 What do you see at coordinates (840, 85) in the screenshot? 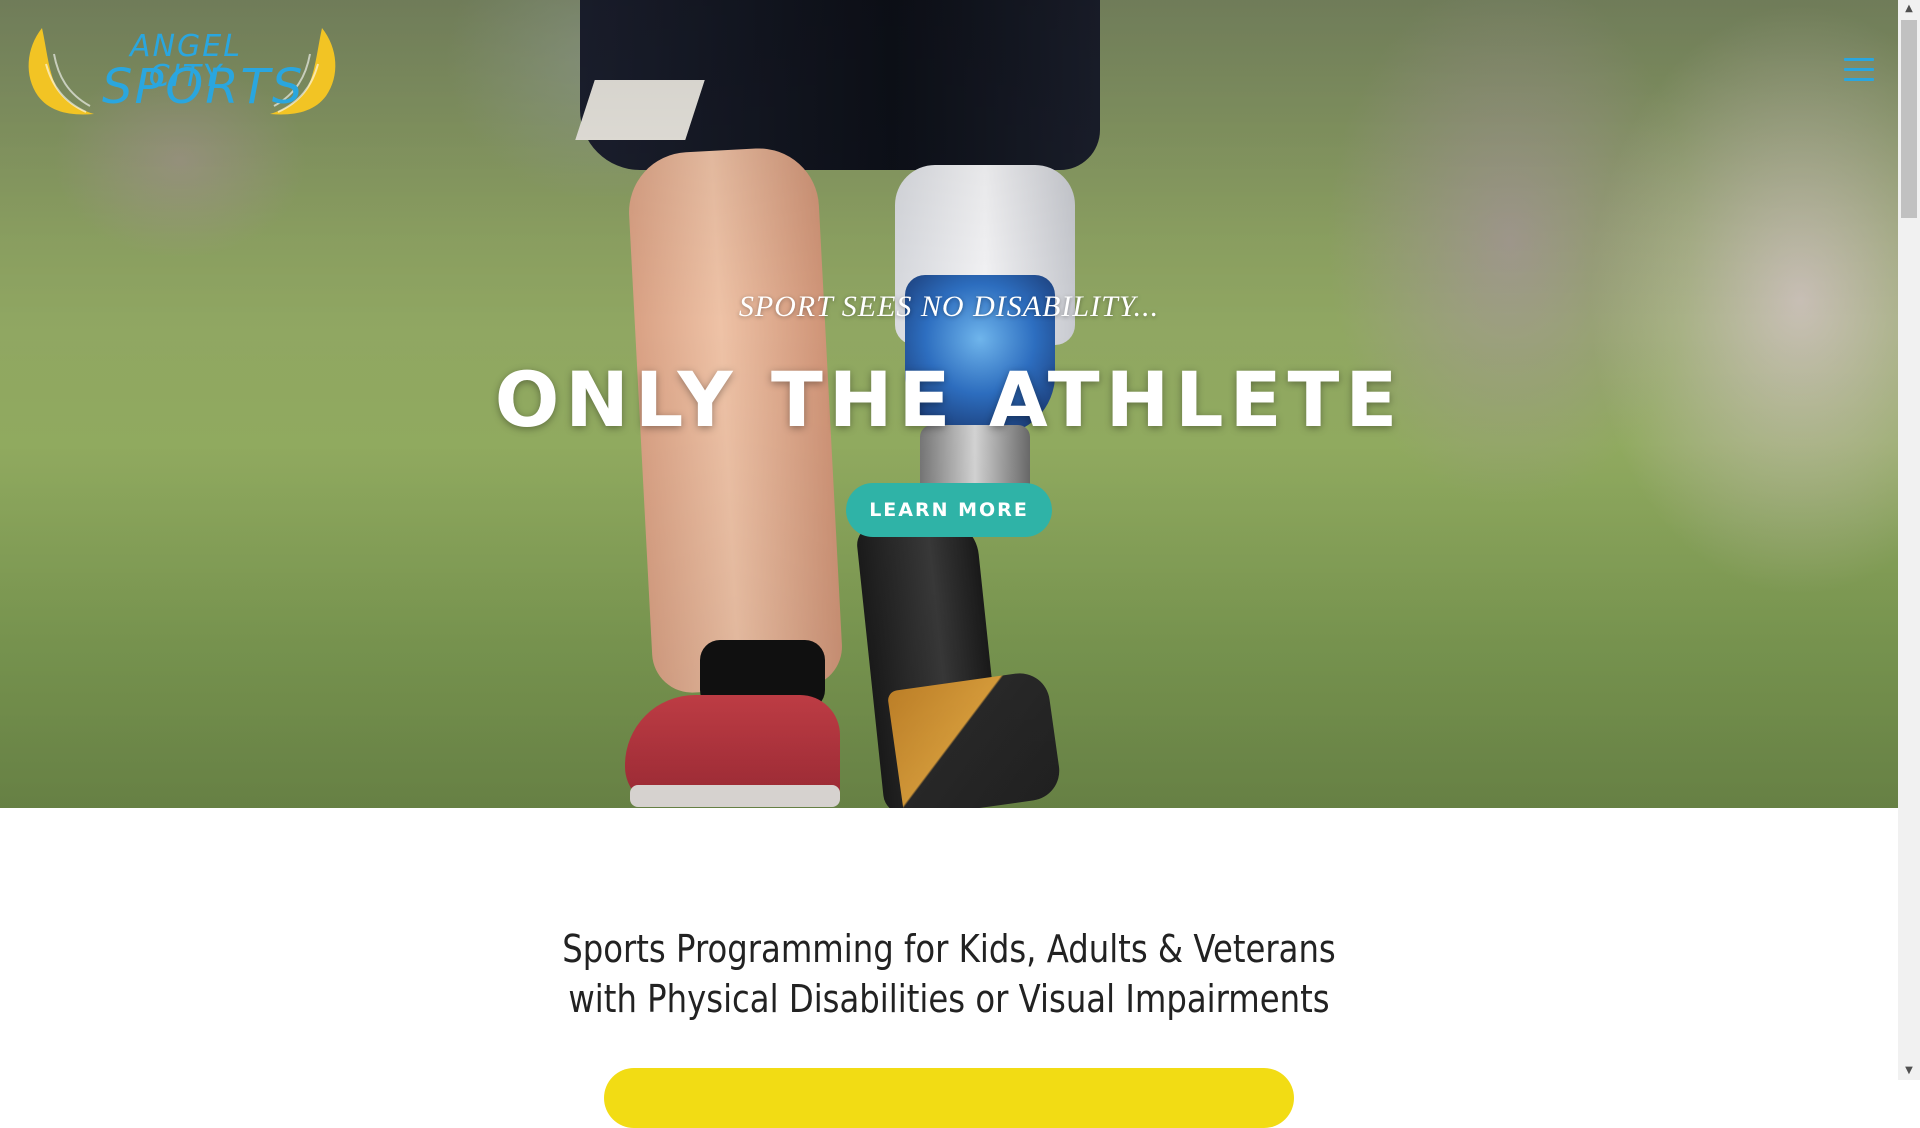
I see `hero-image-shorts` at bounding box center [840, 85].